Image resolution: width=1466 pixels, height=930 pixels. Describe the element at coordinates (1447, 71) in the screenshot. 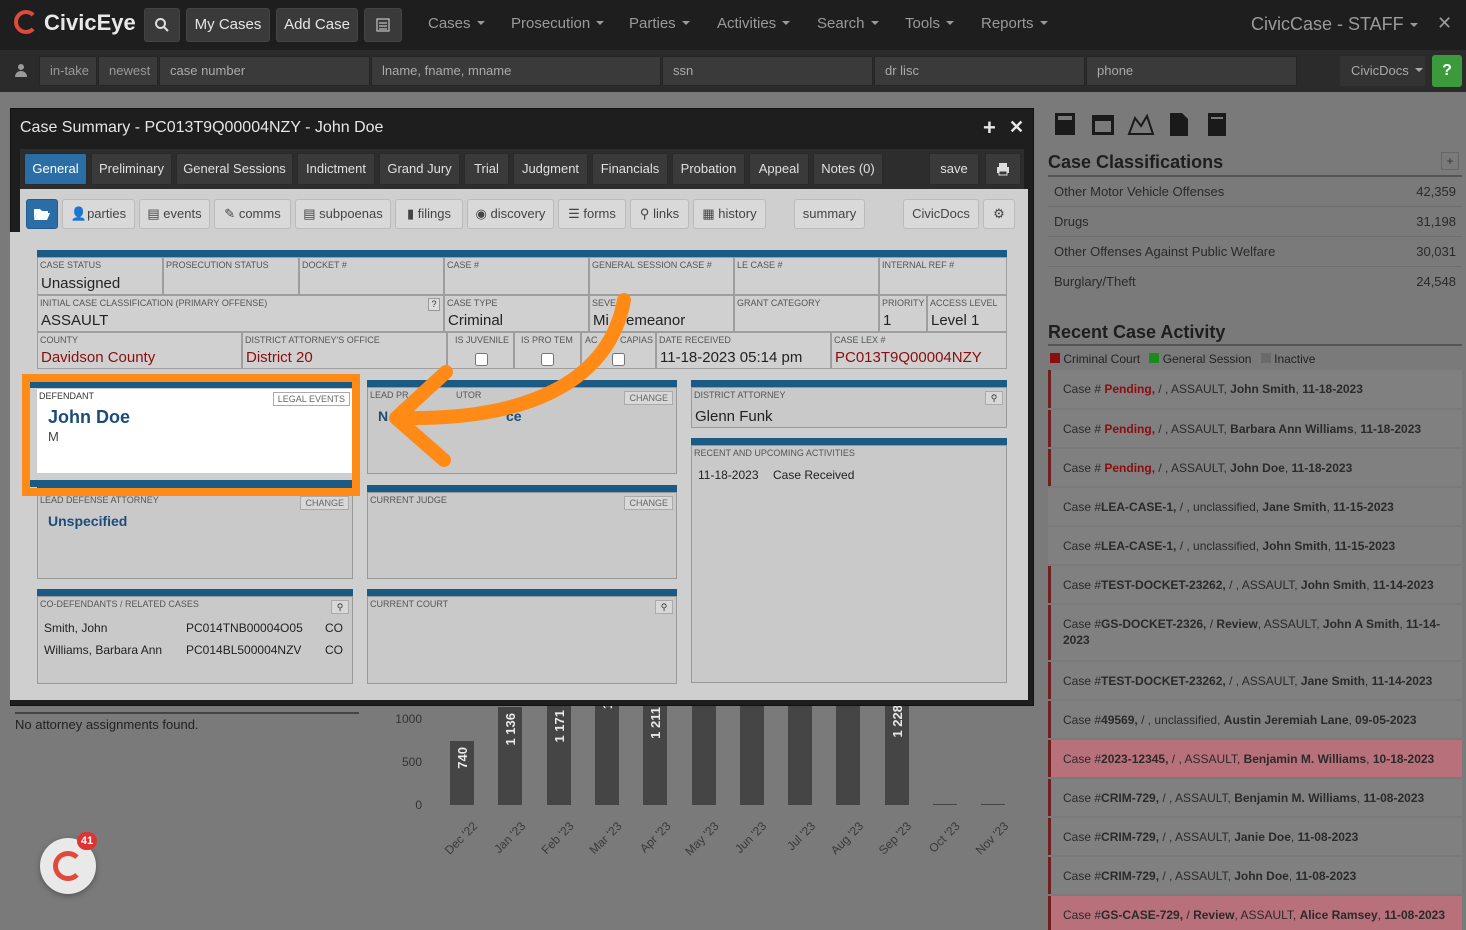

I see `help-button: ?` at that location.